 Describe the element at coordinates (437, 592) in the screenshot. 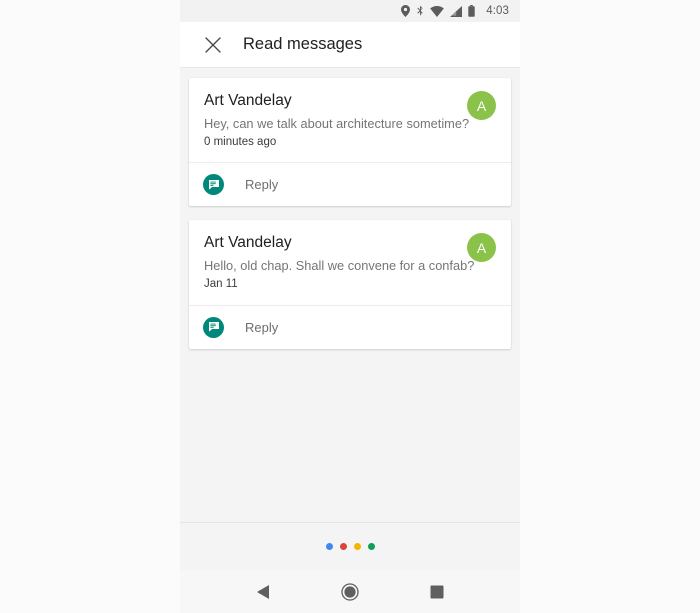

I see `recents-square-icon` at that location.